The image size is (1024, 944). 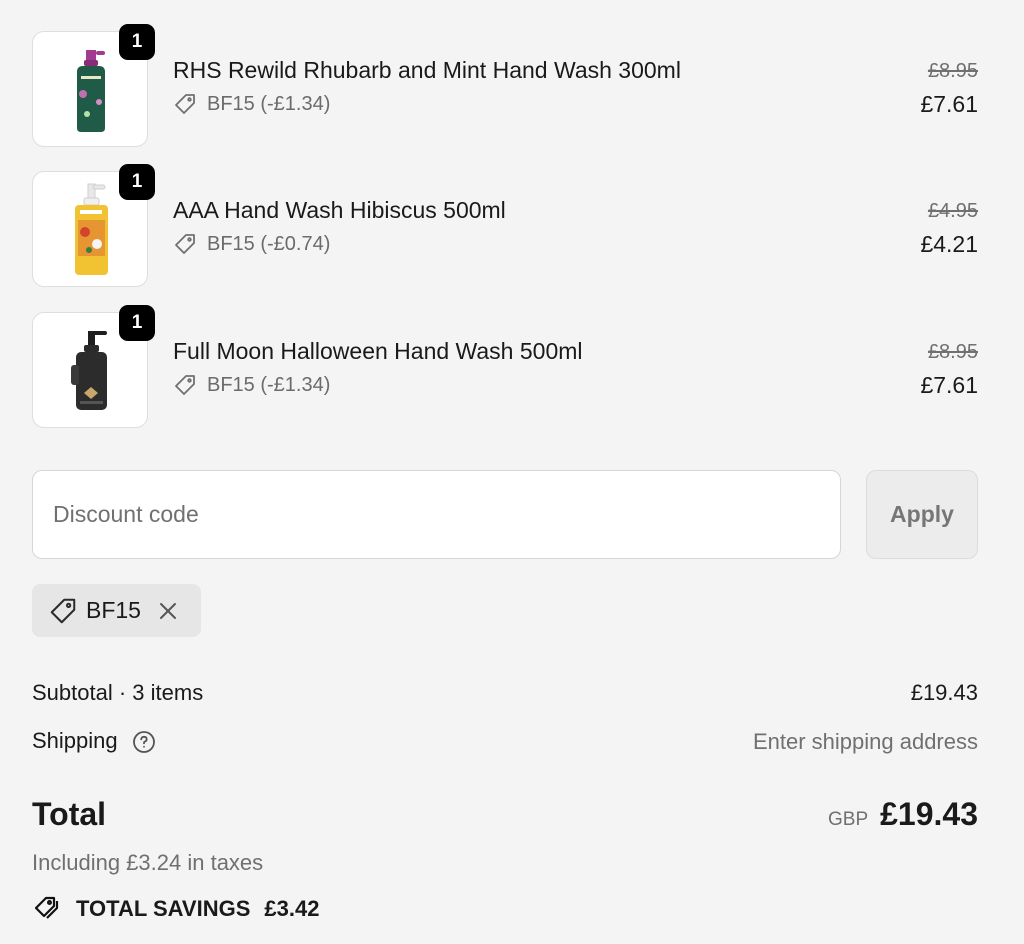 What do you see at coordinates (339, 210) in the screenshot?
I see `product-name: AAA Hand Wash Hibiscus 500ml` at bounding box center [339, 210].